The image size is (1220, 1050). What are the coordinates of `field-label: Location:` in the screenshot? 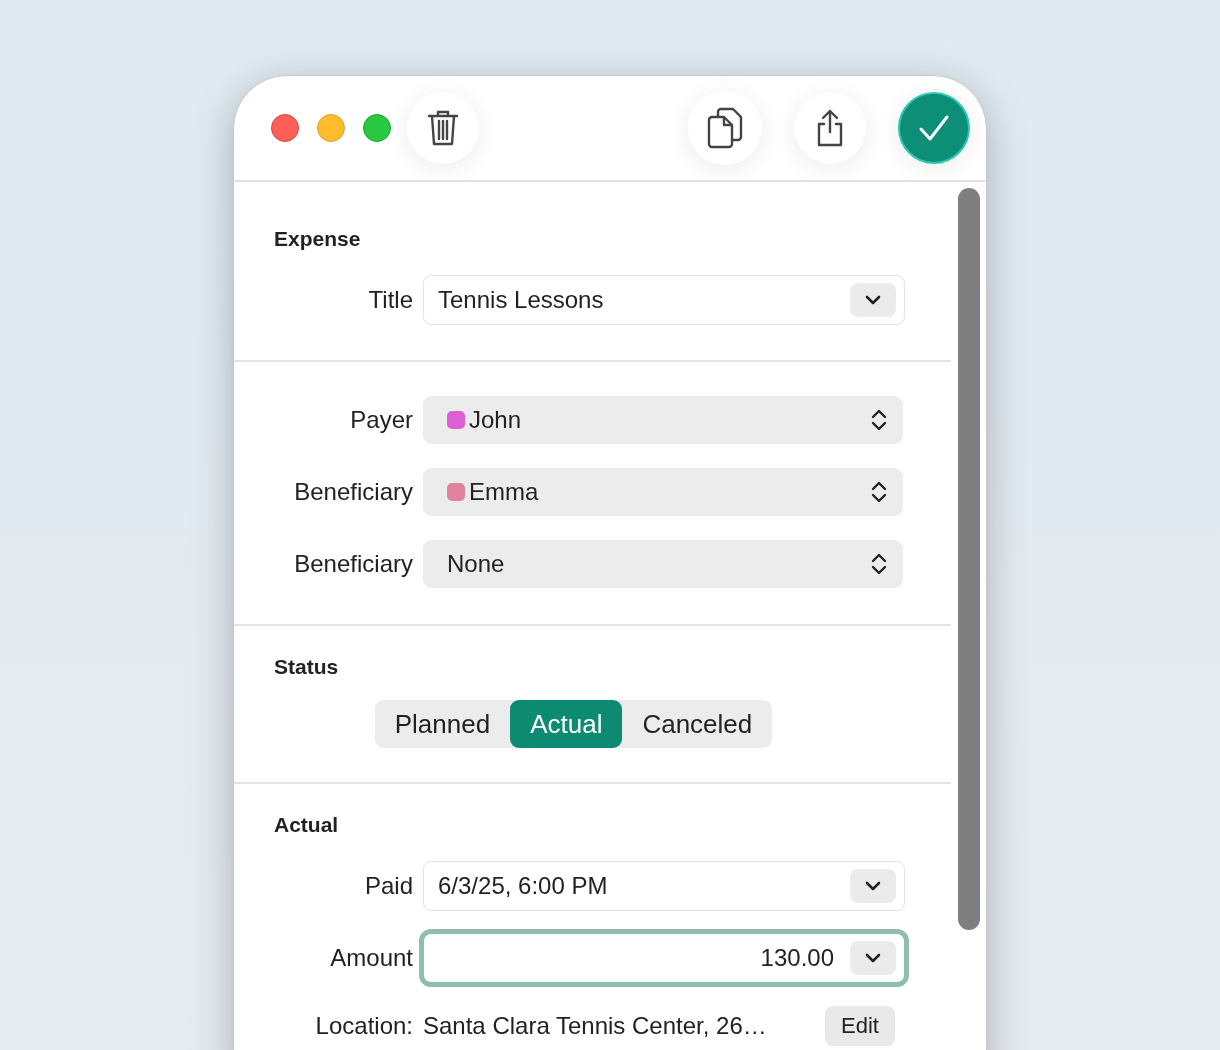 It's located at (364, 1026).